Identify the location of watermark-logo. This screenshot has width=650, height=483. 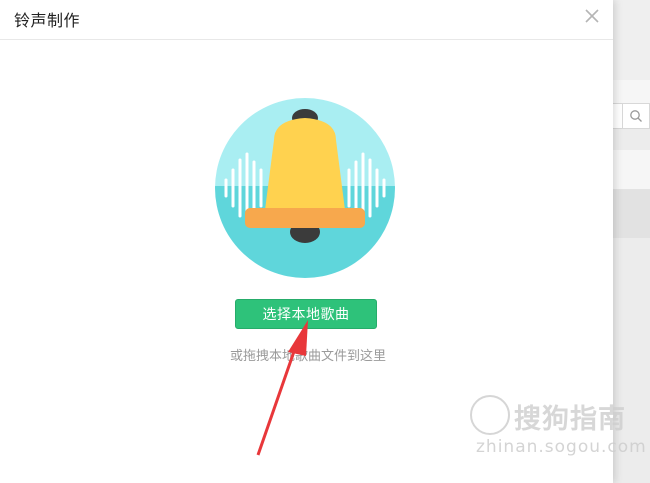
(490, 415).